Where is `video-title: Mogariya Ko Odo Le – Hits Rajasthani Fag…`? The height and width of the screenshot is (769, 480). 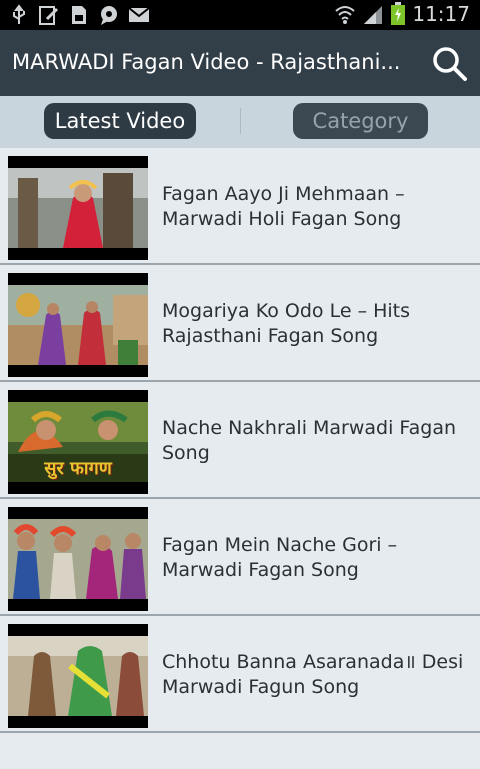
video-title: Mogariya Ko Odo Le – Hits Rajasthani Fag… is located at coordinates (286, 323).